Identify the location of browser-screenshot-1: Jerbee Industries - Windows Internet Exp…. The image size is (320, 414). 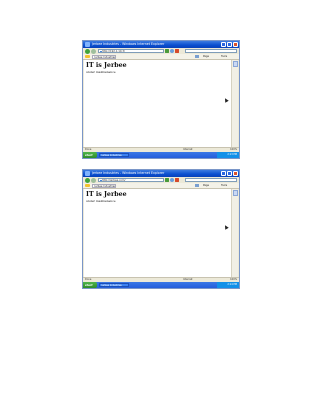
(161, 99).